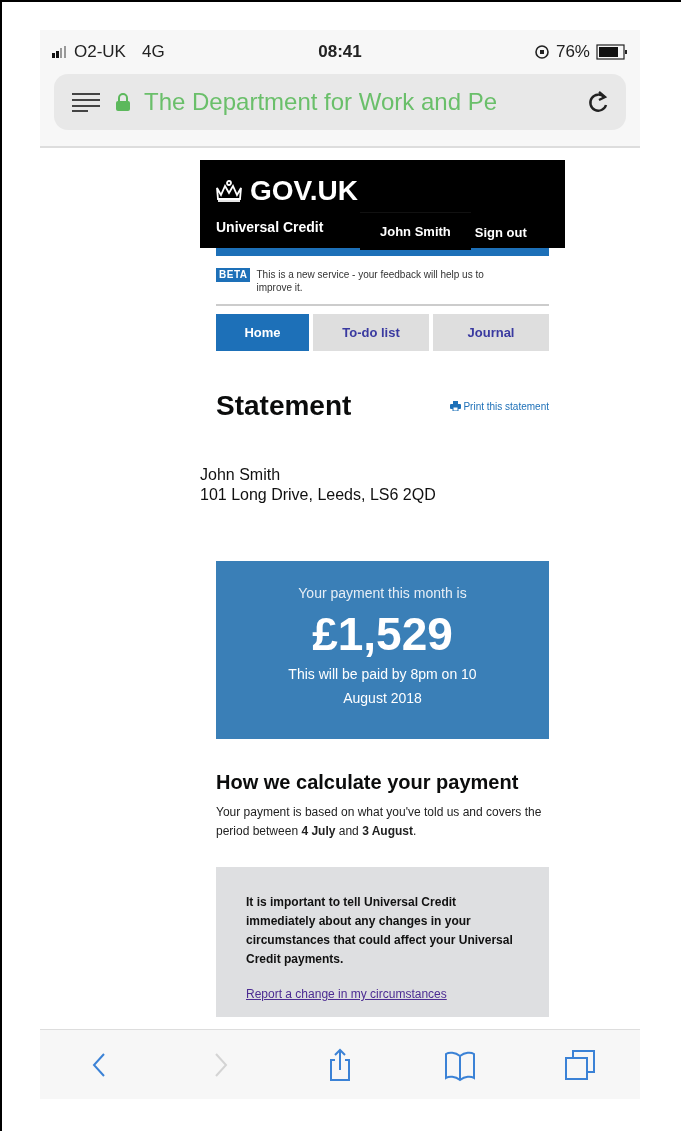  Describe the element at coordinates (262, 332) in the screenshot. I see `nav-tab: Home` at that location.